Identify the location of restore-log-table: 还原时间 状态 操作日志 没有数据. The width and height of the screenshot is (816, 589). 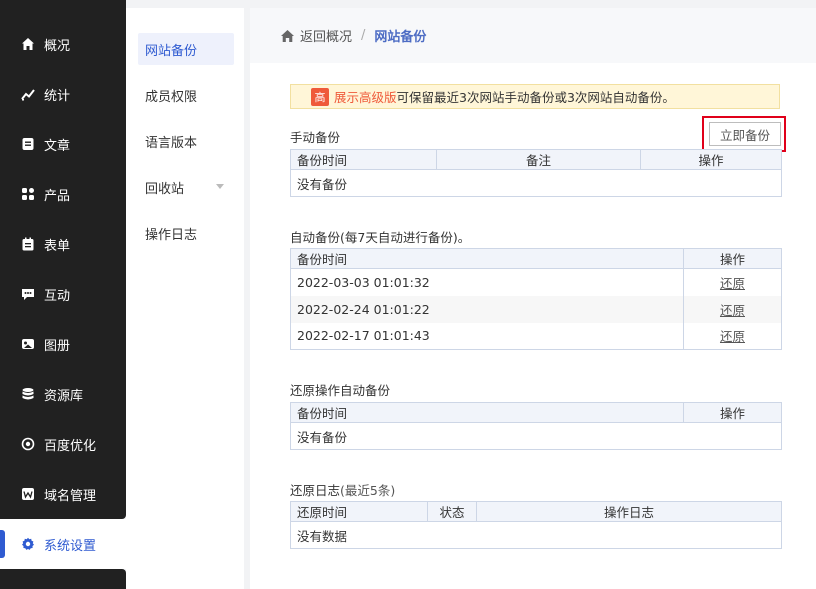
(536, 525).